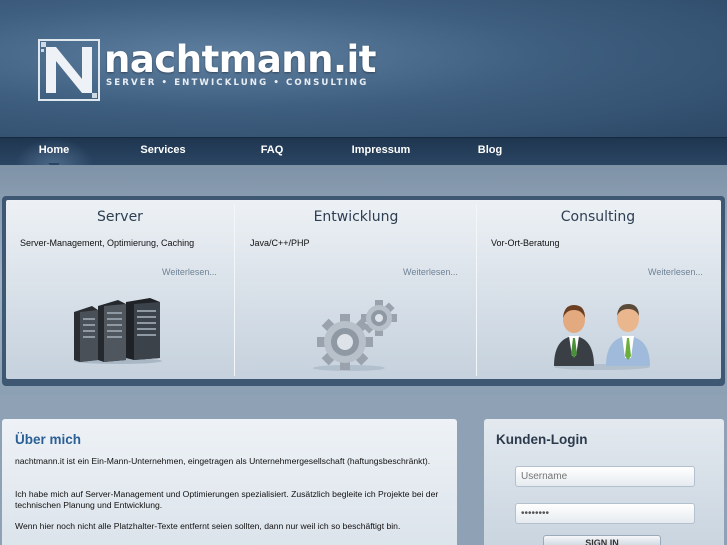  I want to click on nav-item-blog: Blog, so click(490, 152).